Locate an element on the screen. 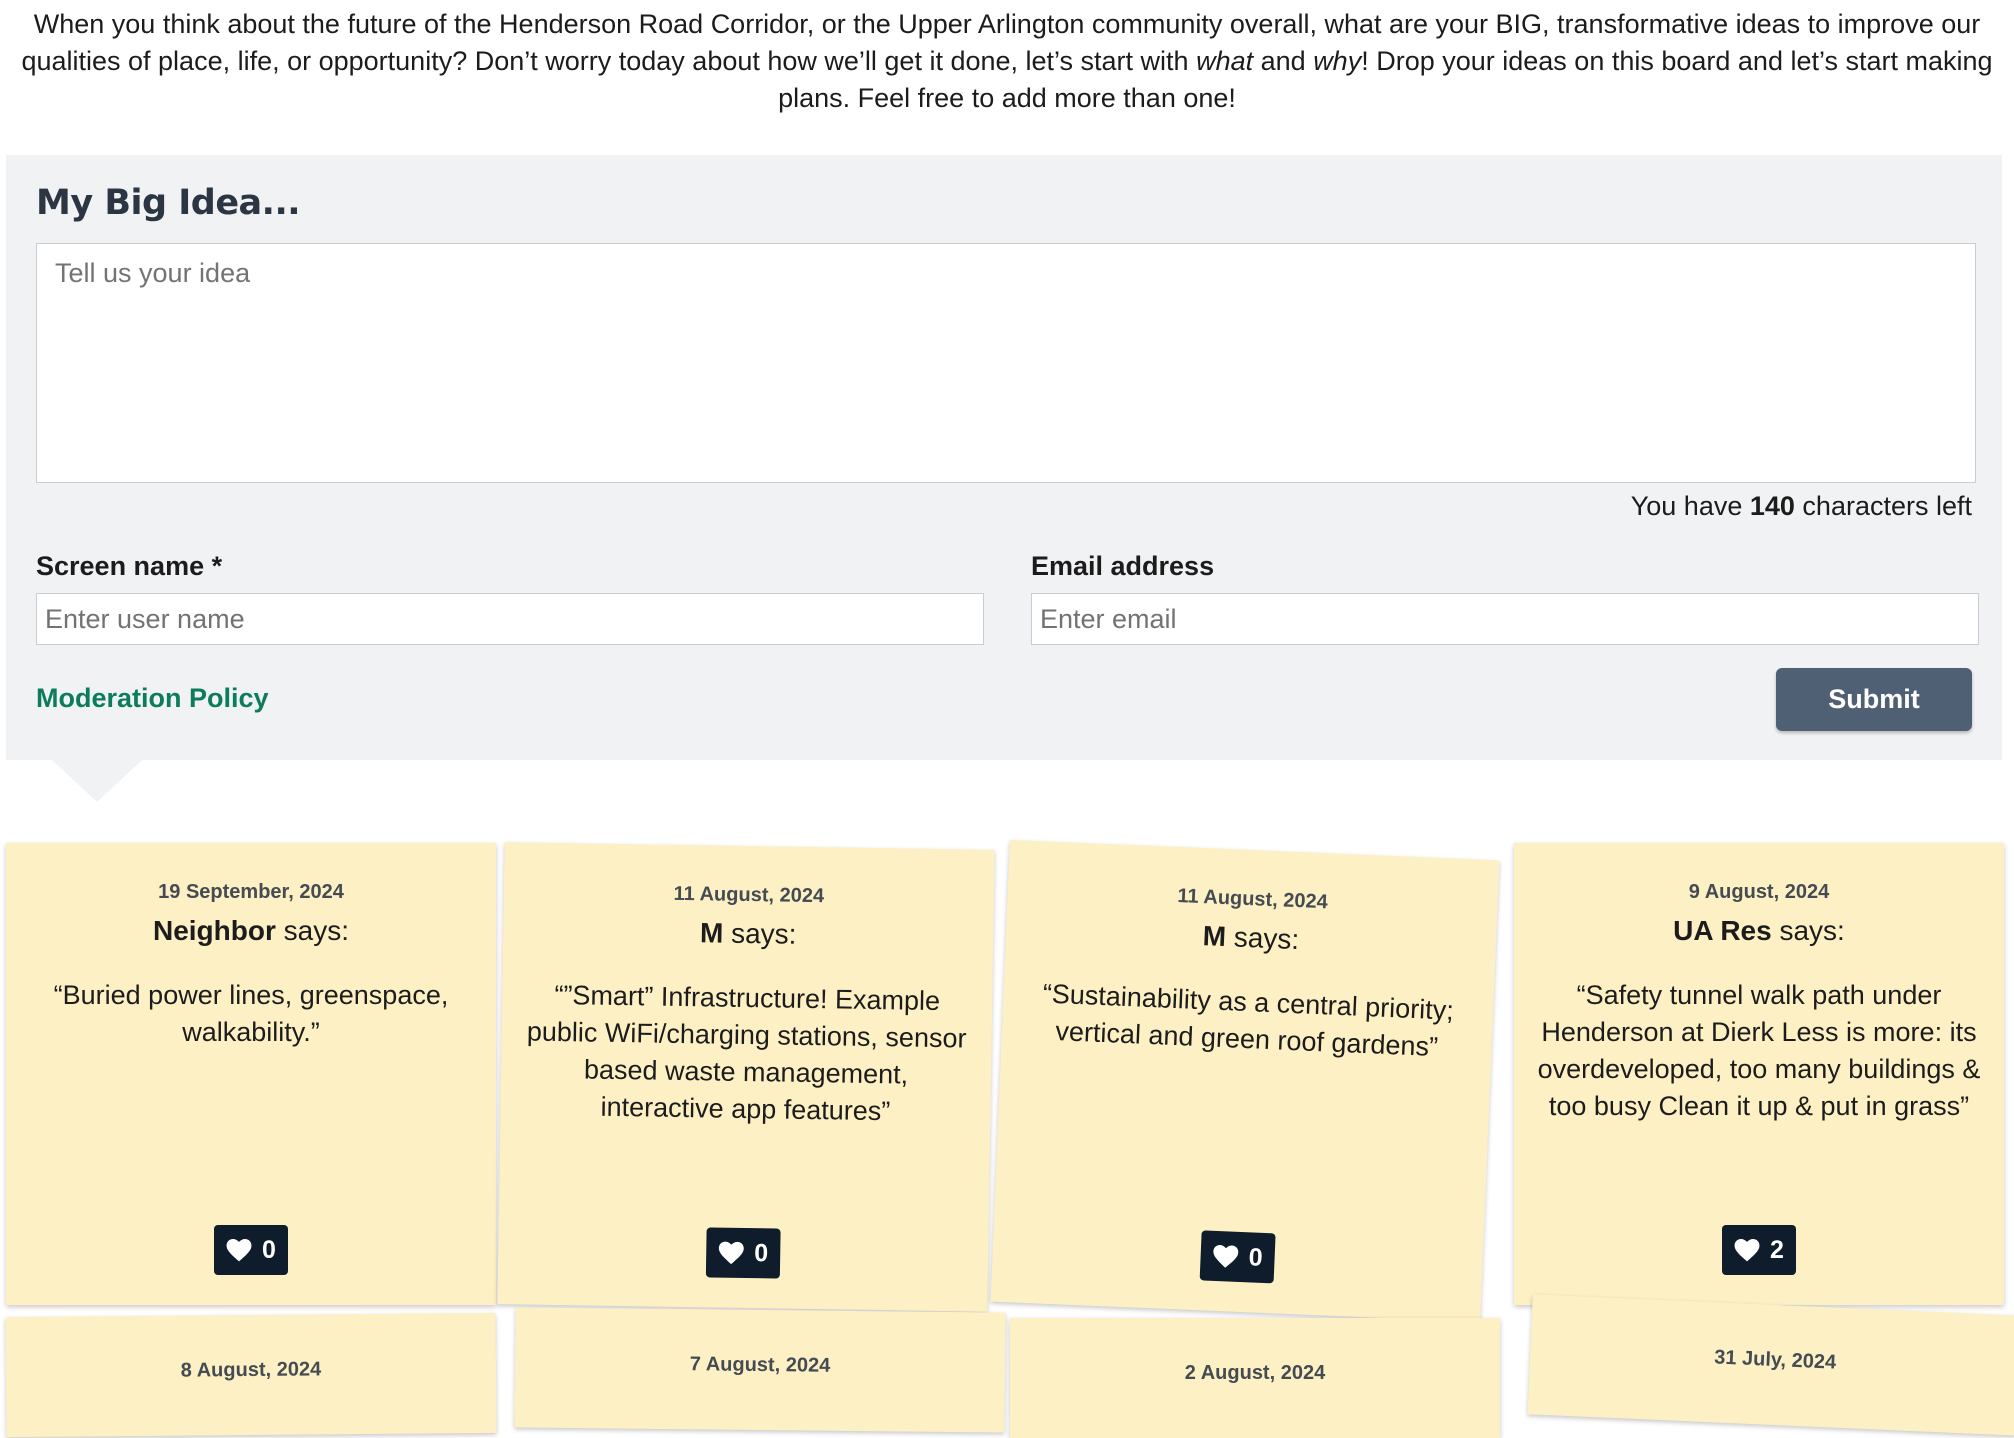 This screenshot has height=1438, width=2014. idea-note-partial: 31 July, 2024 is located at coordinates (1770, 1365).